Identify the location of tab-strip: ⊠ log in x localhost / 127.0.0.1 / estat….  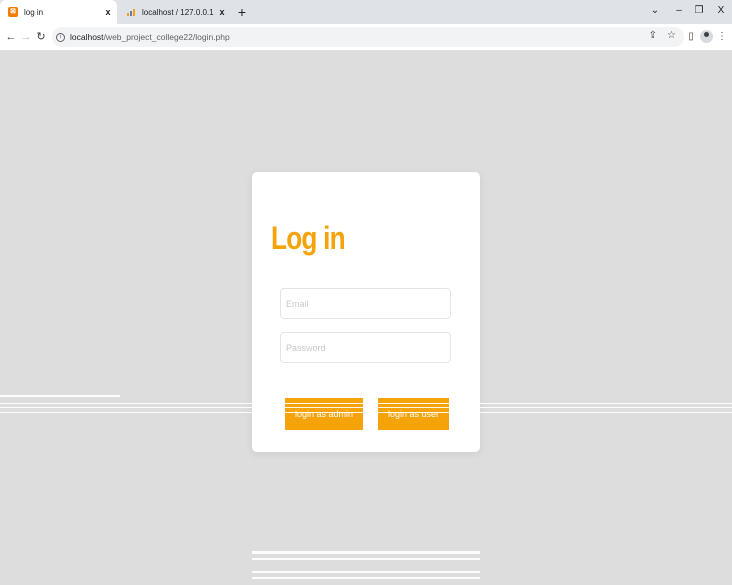
(366, 12).